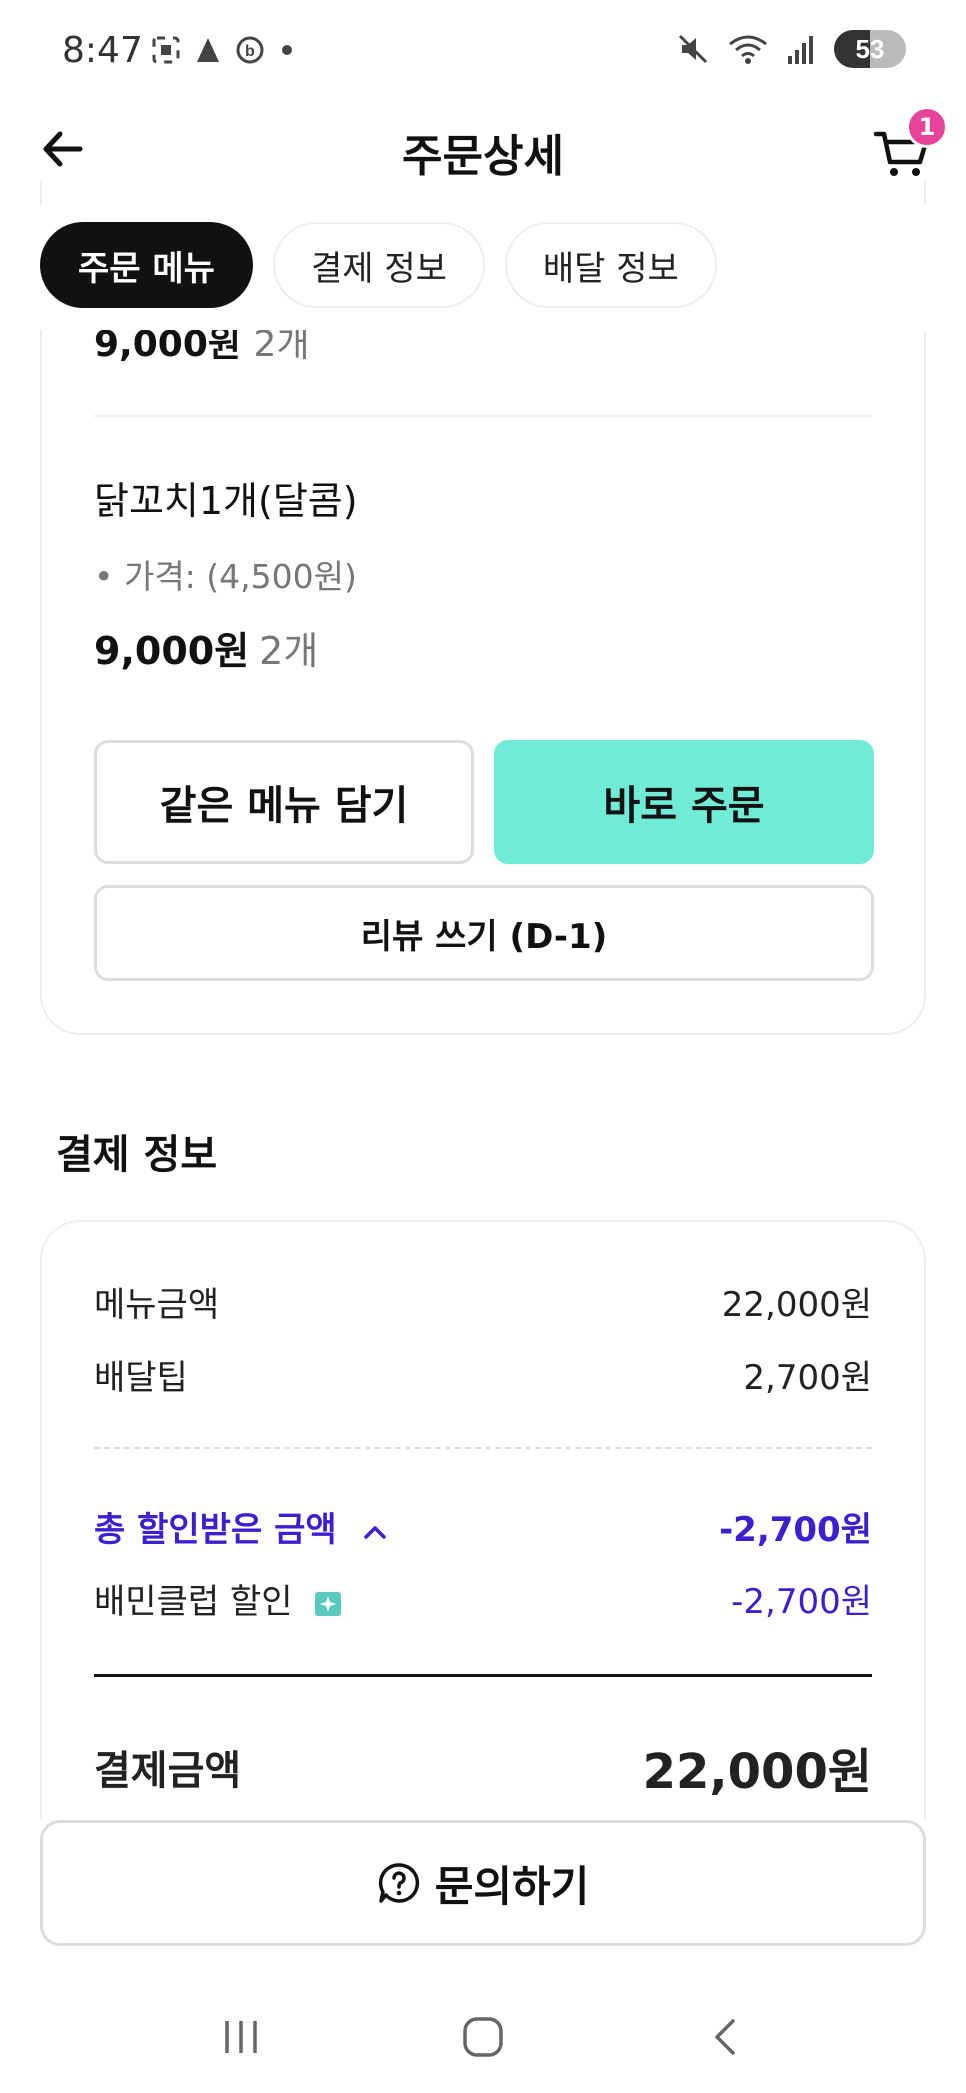  I want to click on svg-text: b, so click(250, 51).